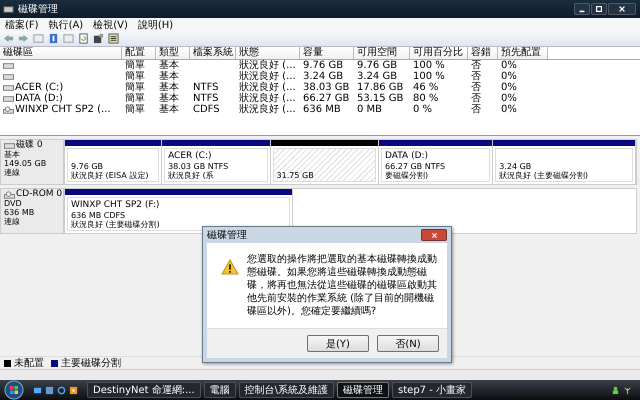  I want to click on desktop-icon, so click(37, 390).